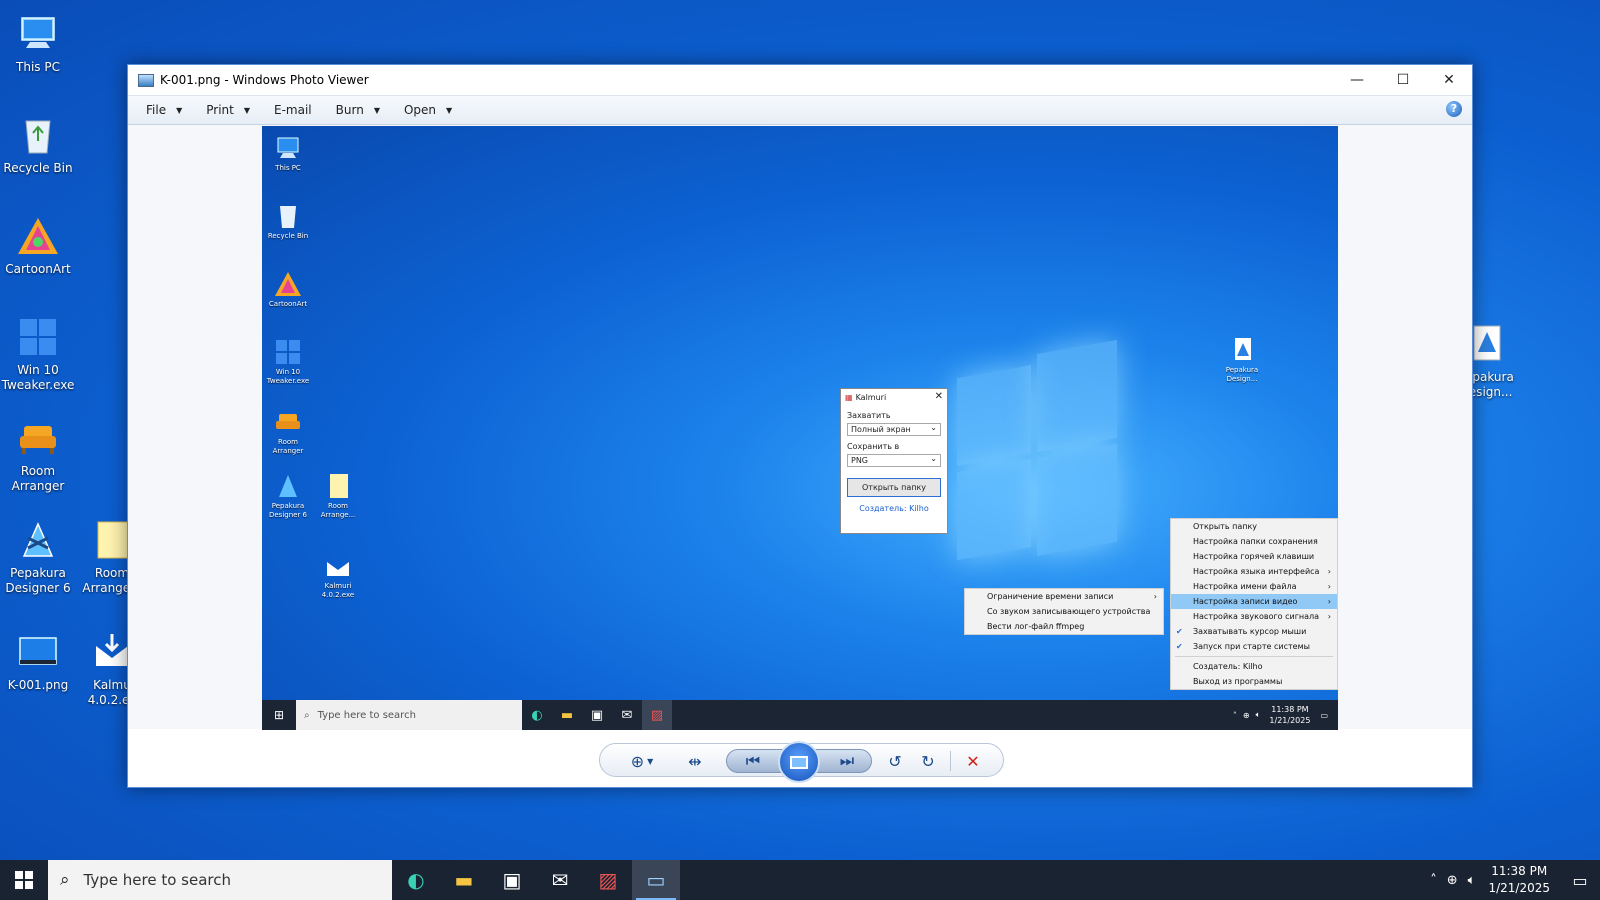  Describe the element at coordinates (650, 761) in the screenshot. I see `dropdown-arrow-icon: ▼` at that location.